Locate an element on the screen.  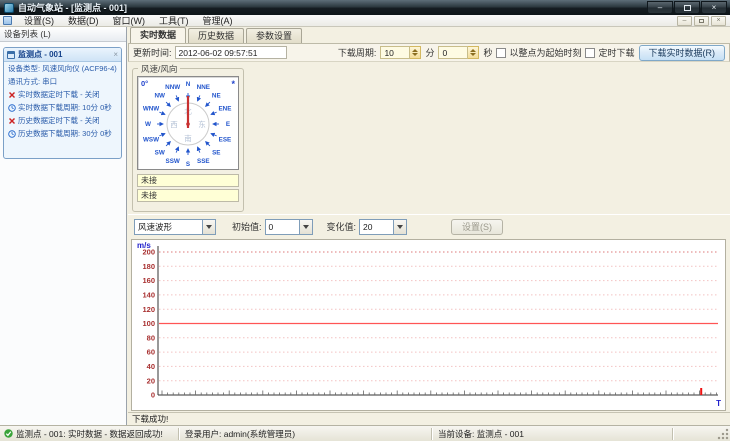
svg-text: W is located at coordinates (148, 124).